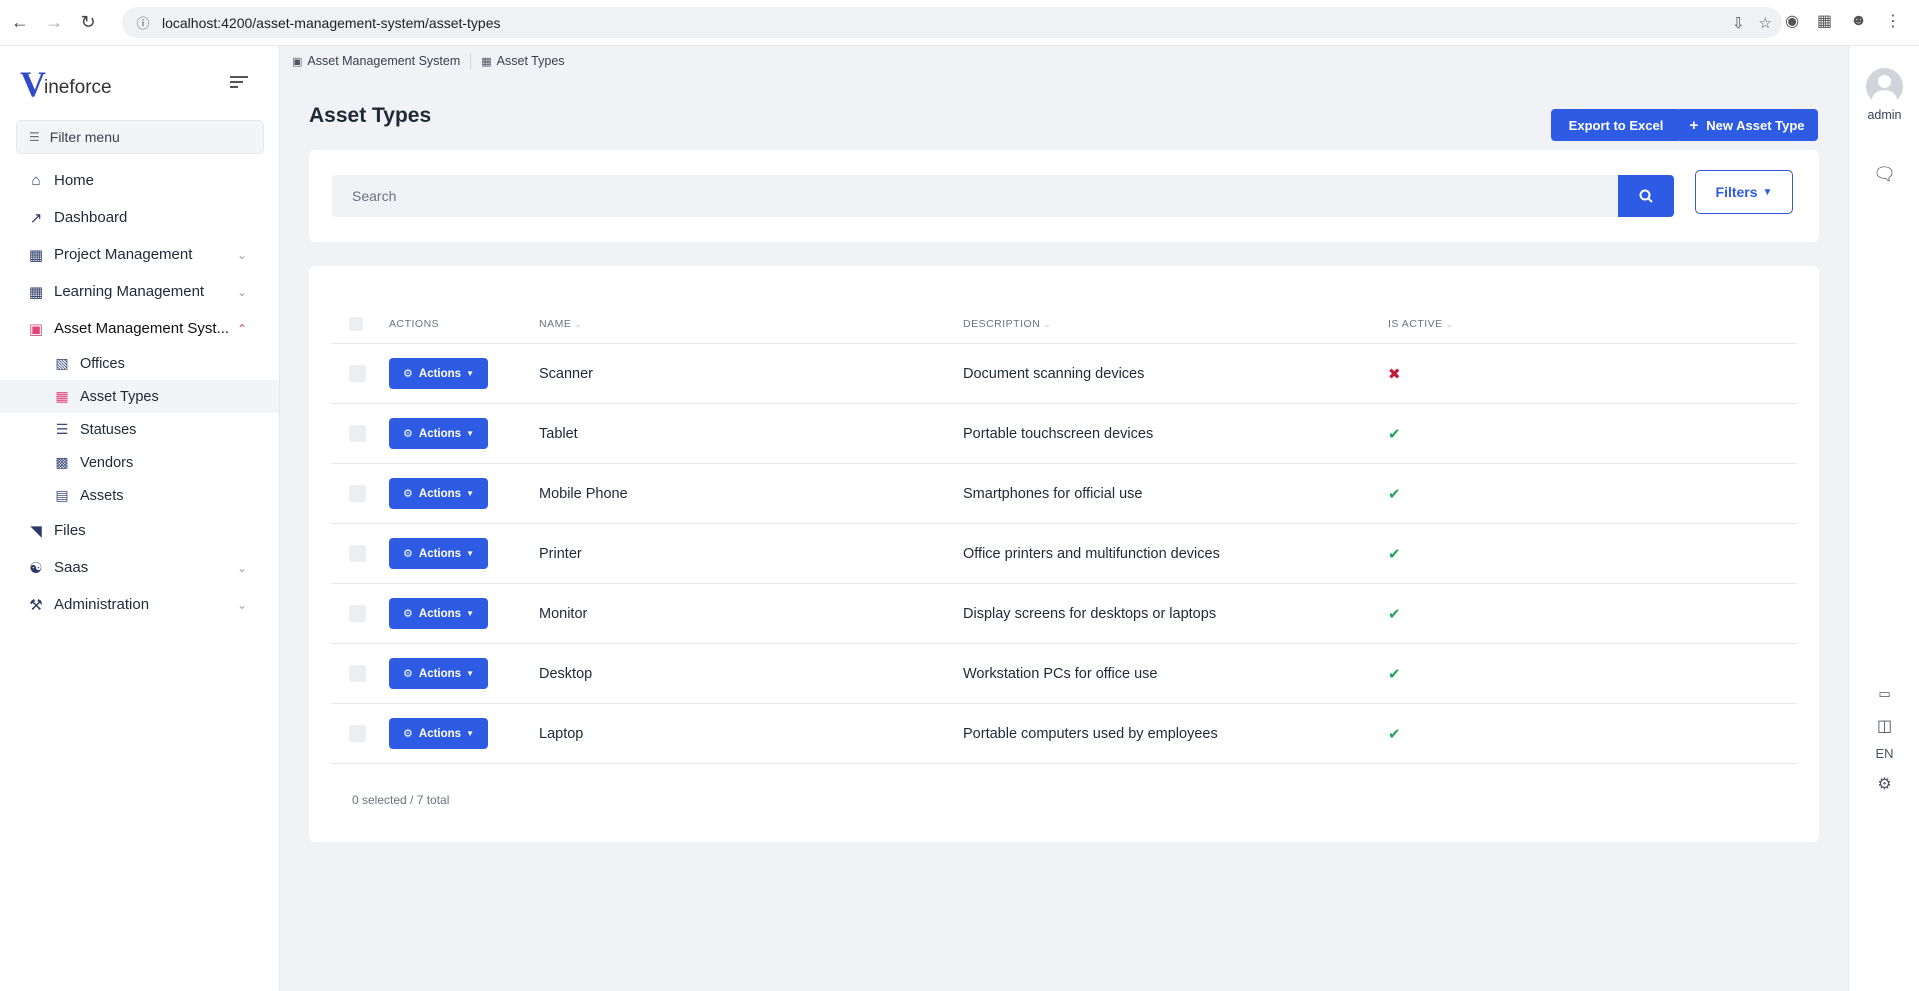  What do you see at coordinates (1884, 86) in the screenshot?
I see `avatar` at bounding box center [1884, 86].